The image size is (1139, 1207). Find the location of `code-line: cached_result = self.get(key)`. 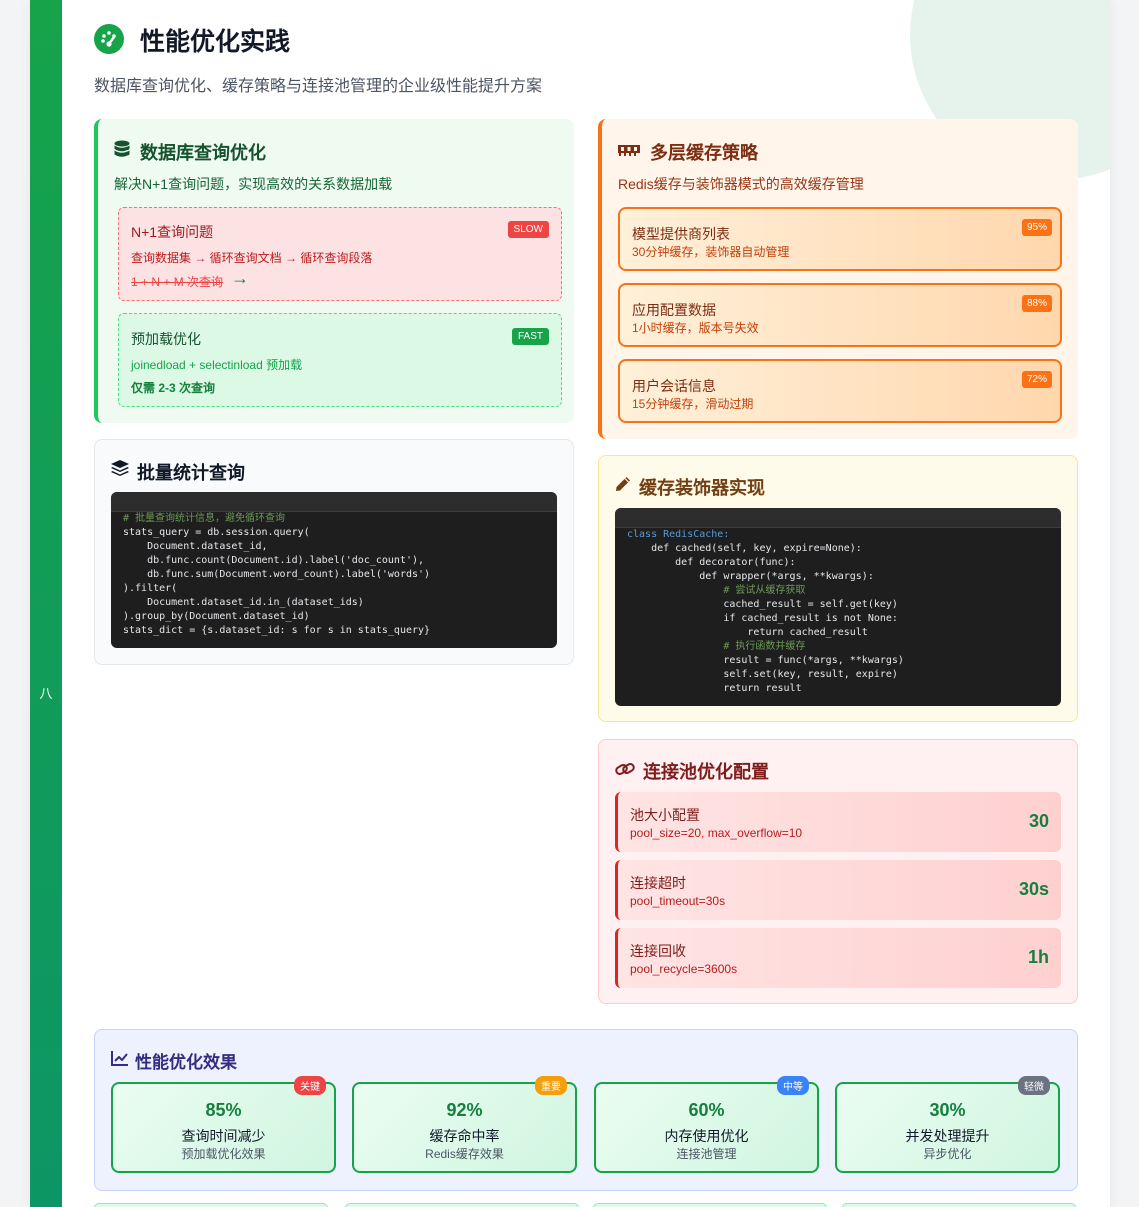

code-line: cached_result = self.get(key) is located at coordinates (762, 604).